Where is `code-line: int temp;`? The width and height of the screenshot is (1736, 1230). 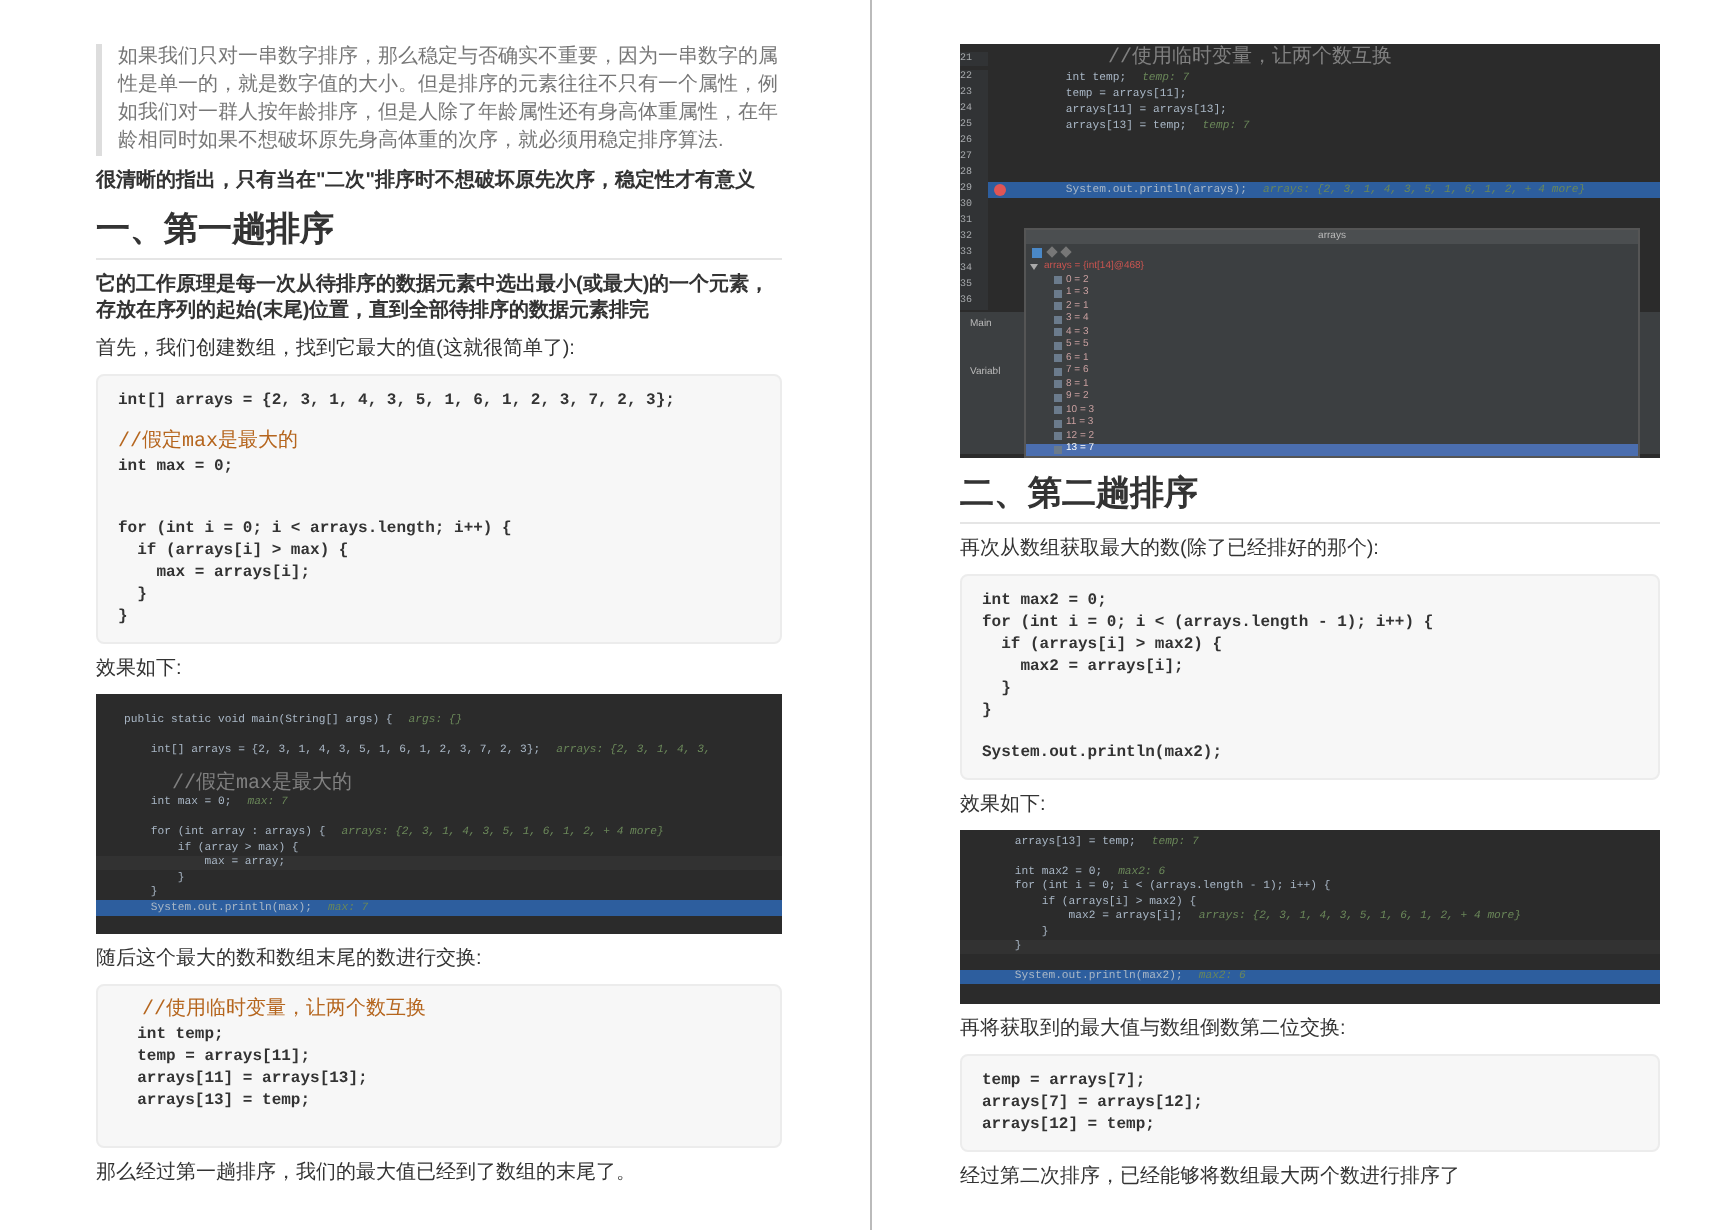 code-line: int temp; is located at coordinates (179, 1035).